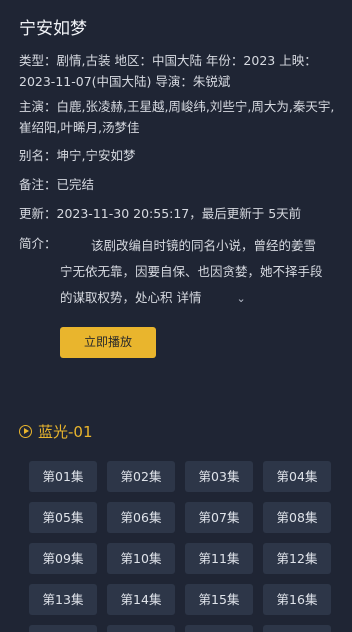  I want to click on source-tab: 蓝光-01, so click(56, 431).